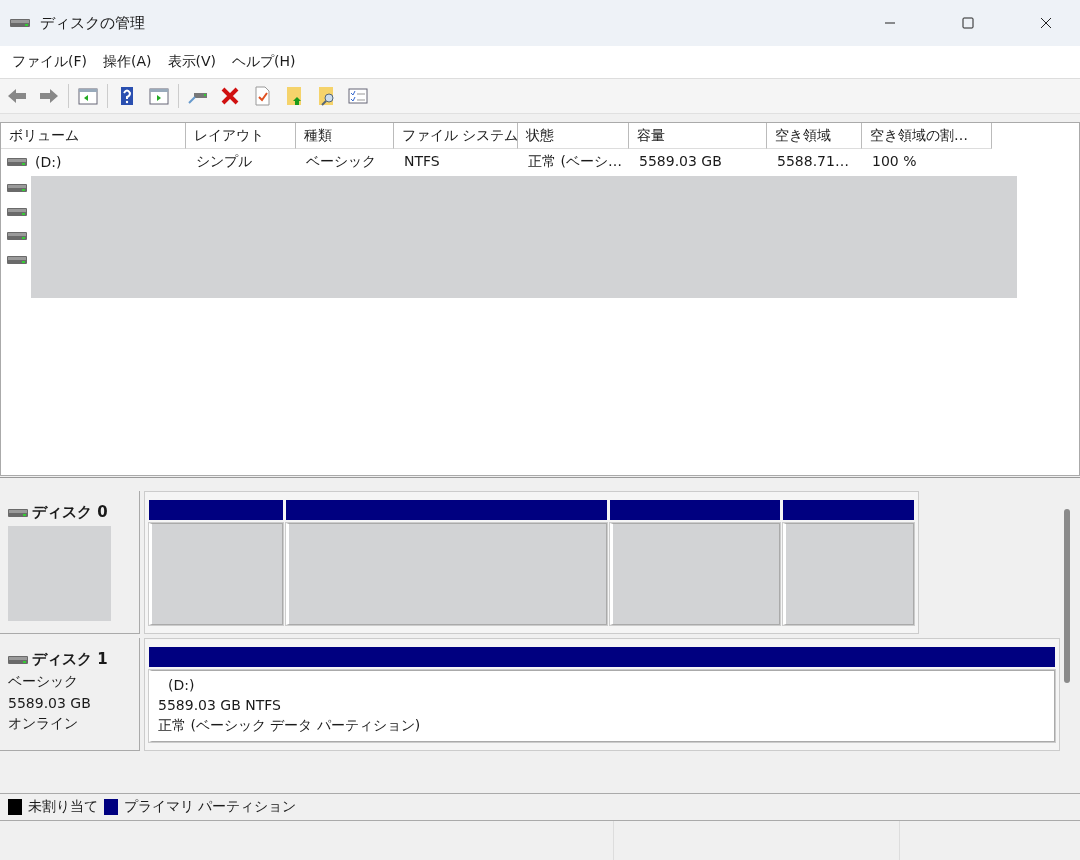  I want to click on disk-detail: 5589.03 GB, so click(50, 703).